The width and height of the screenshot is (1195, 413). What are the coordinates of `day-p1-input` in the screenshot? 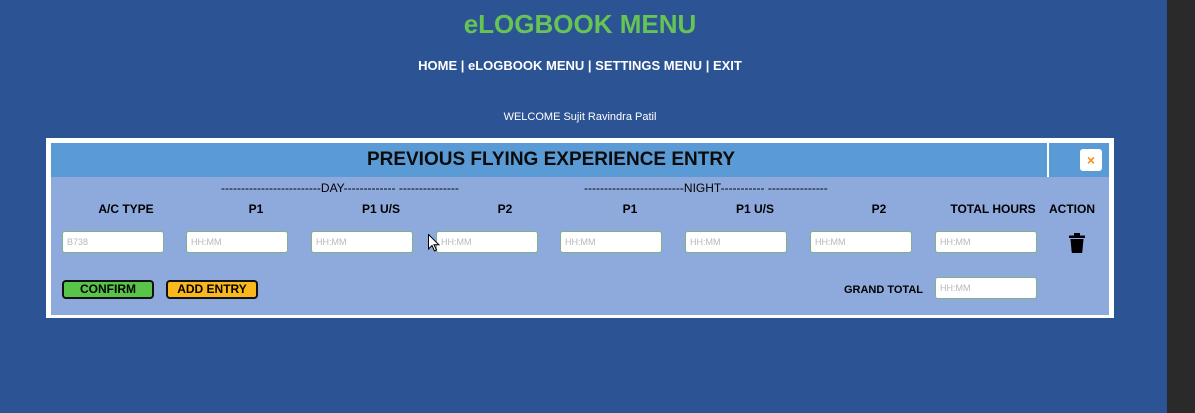 It's located at (237, 242).